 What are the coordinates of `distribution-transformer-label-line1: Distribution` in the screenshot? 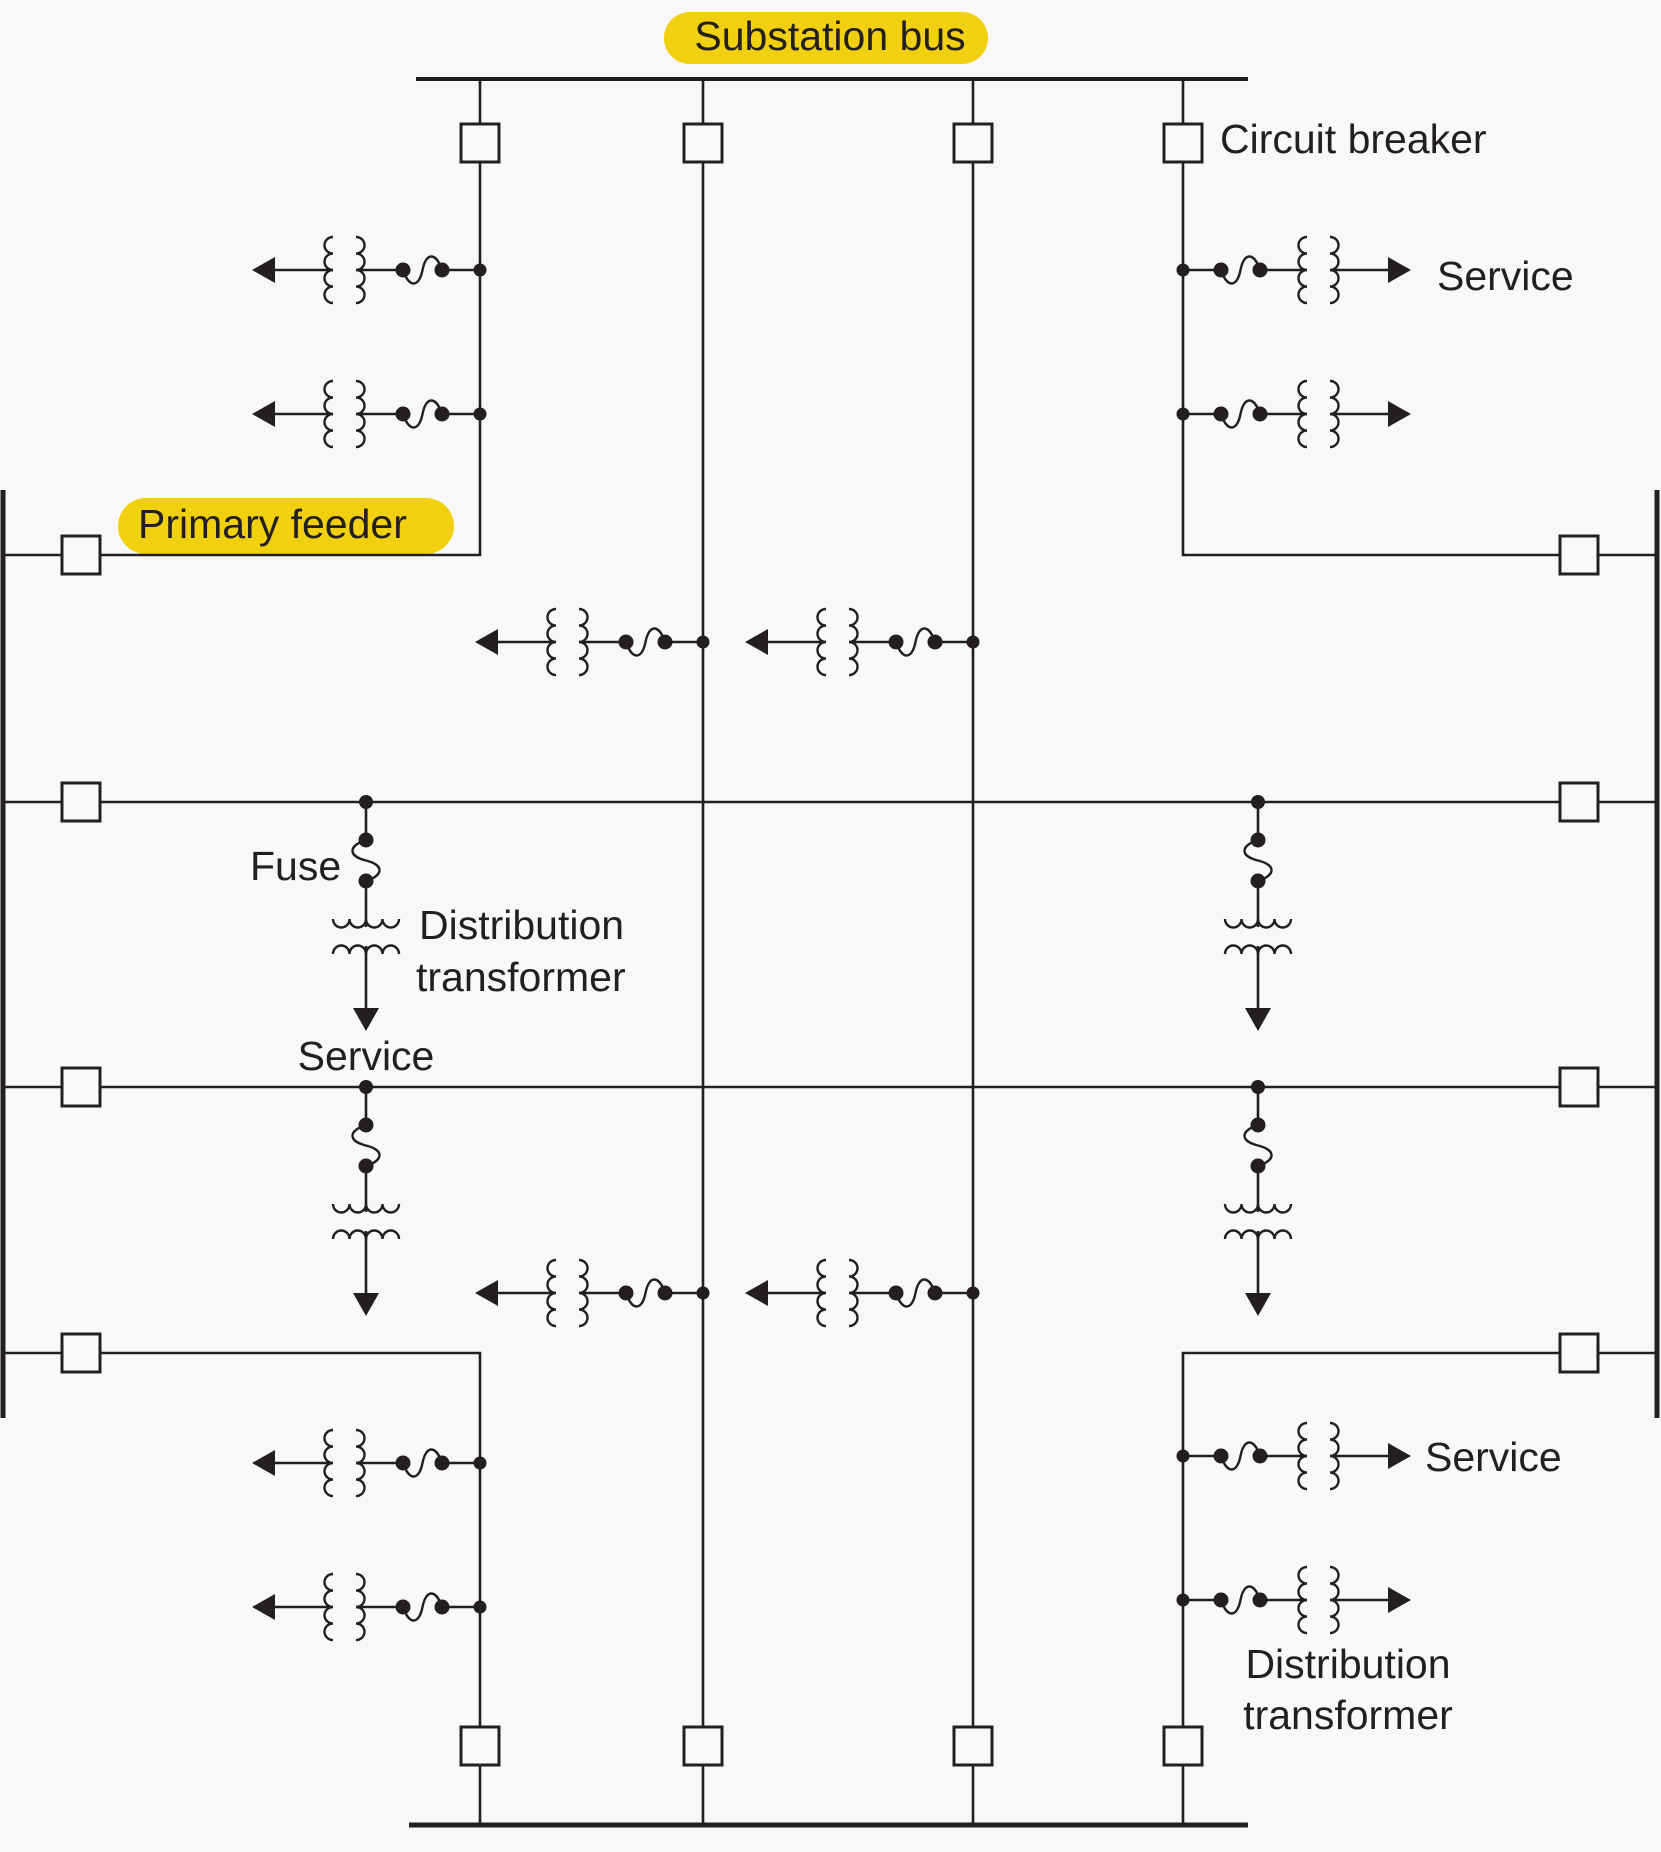 It's located at (521, 925).